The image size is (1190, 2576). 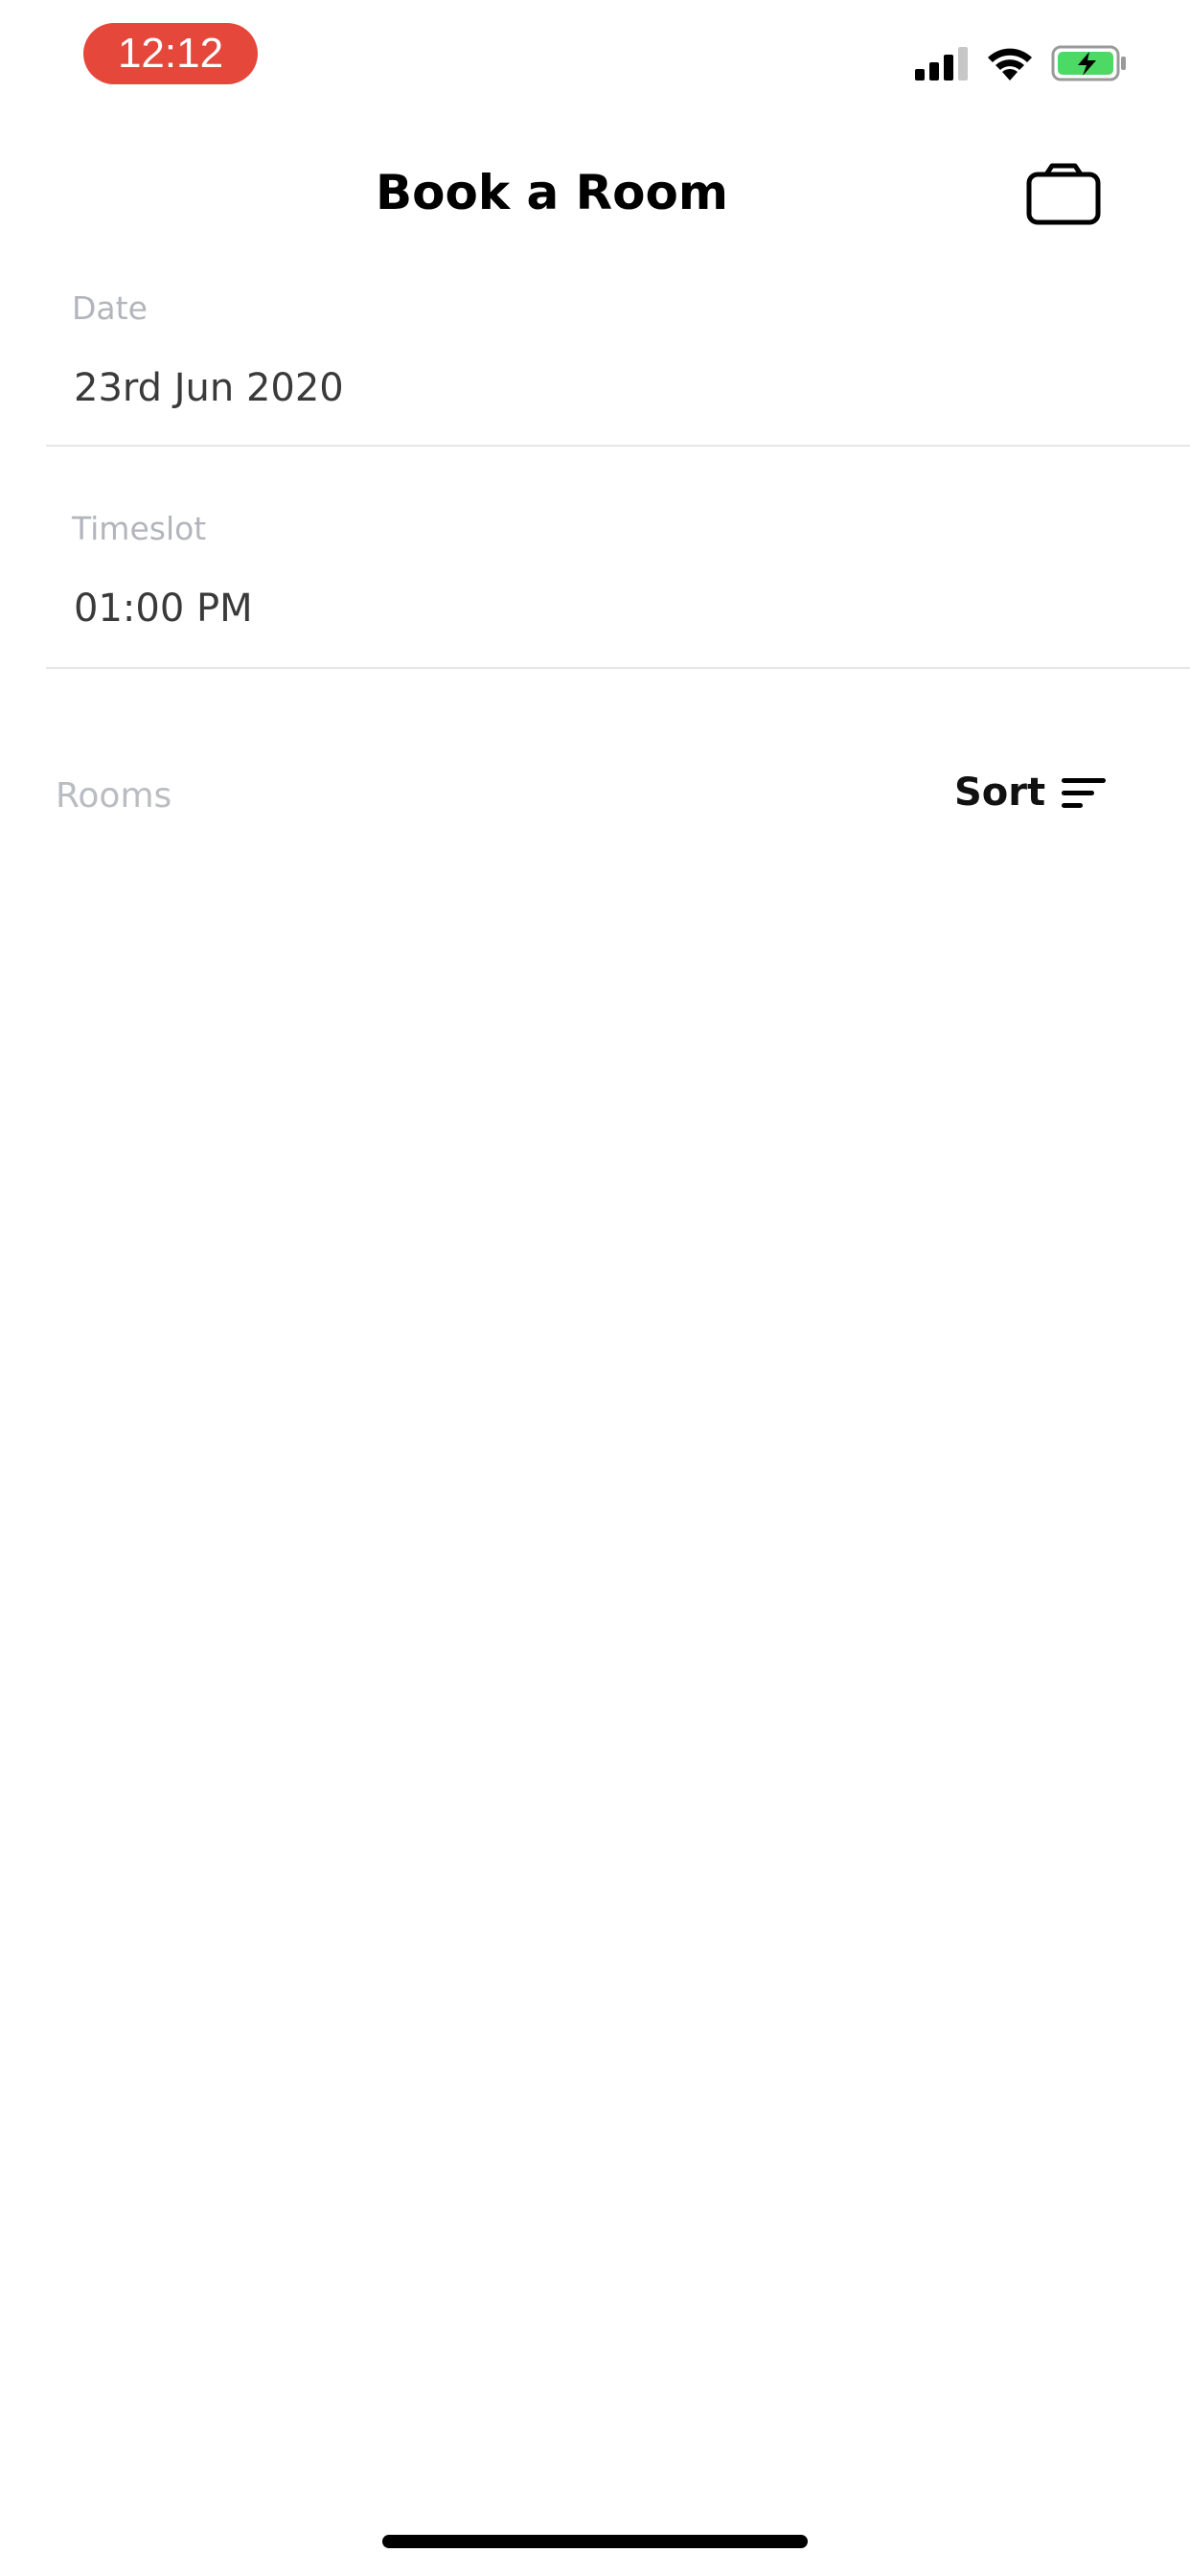 What do you see at coordinates (114, 796) in the screenshot?
I see `rooms-label: Rooms` at bounding box center [114, 796].